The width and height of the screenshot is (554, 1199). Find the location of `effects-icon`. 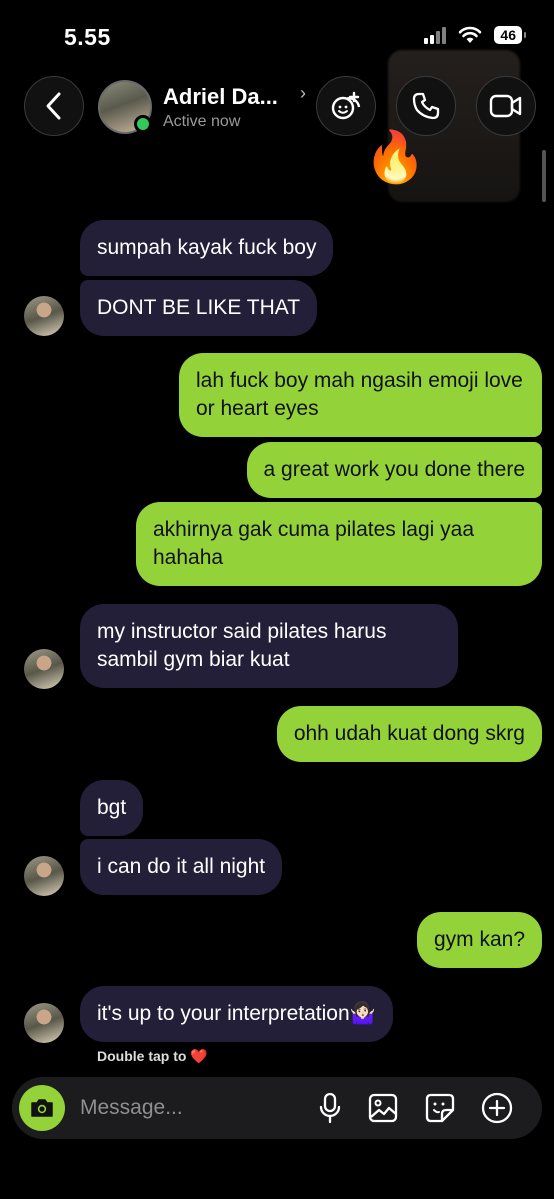

effects-icon is located at coordinates (346, 105).